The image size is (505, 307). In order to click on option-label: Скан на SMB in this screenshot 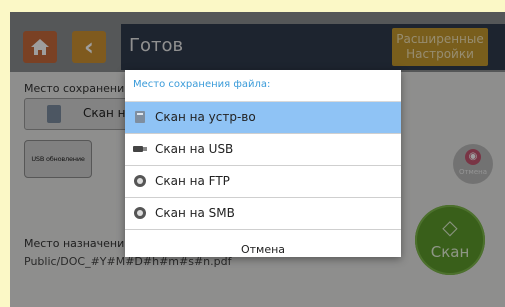, I will do `click(195, 213)`.